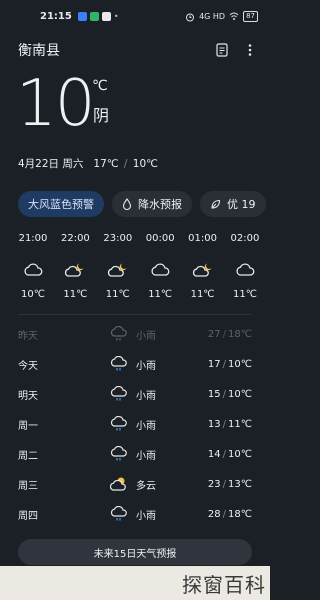  What do you see at coordinates (28, 456) in the screenshot?
I see `day-label: 周二` at bounding box center [28, 456].